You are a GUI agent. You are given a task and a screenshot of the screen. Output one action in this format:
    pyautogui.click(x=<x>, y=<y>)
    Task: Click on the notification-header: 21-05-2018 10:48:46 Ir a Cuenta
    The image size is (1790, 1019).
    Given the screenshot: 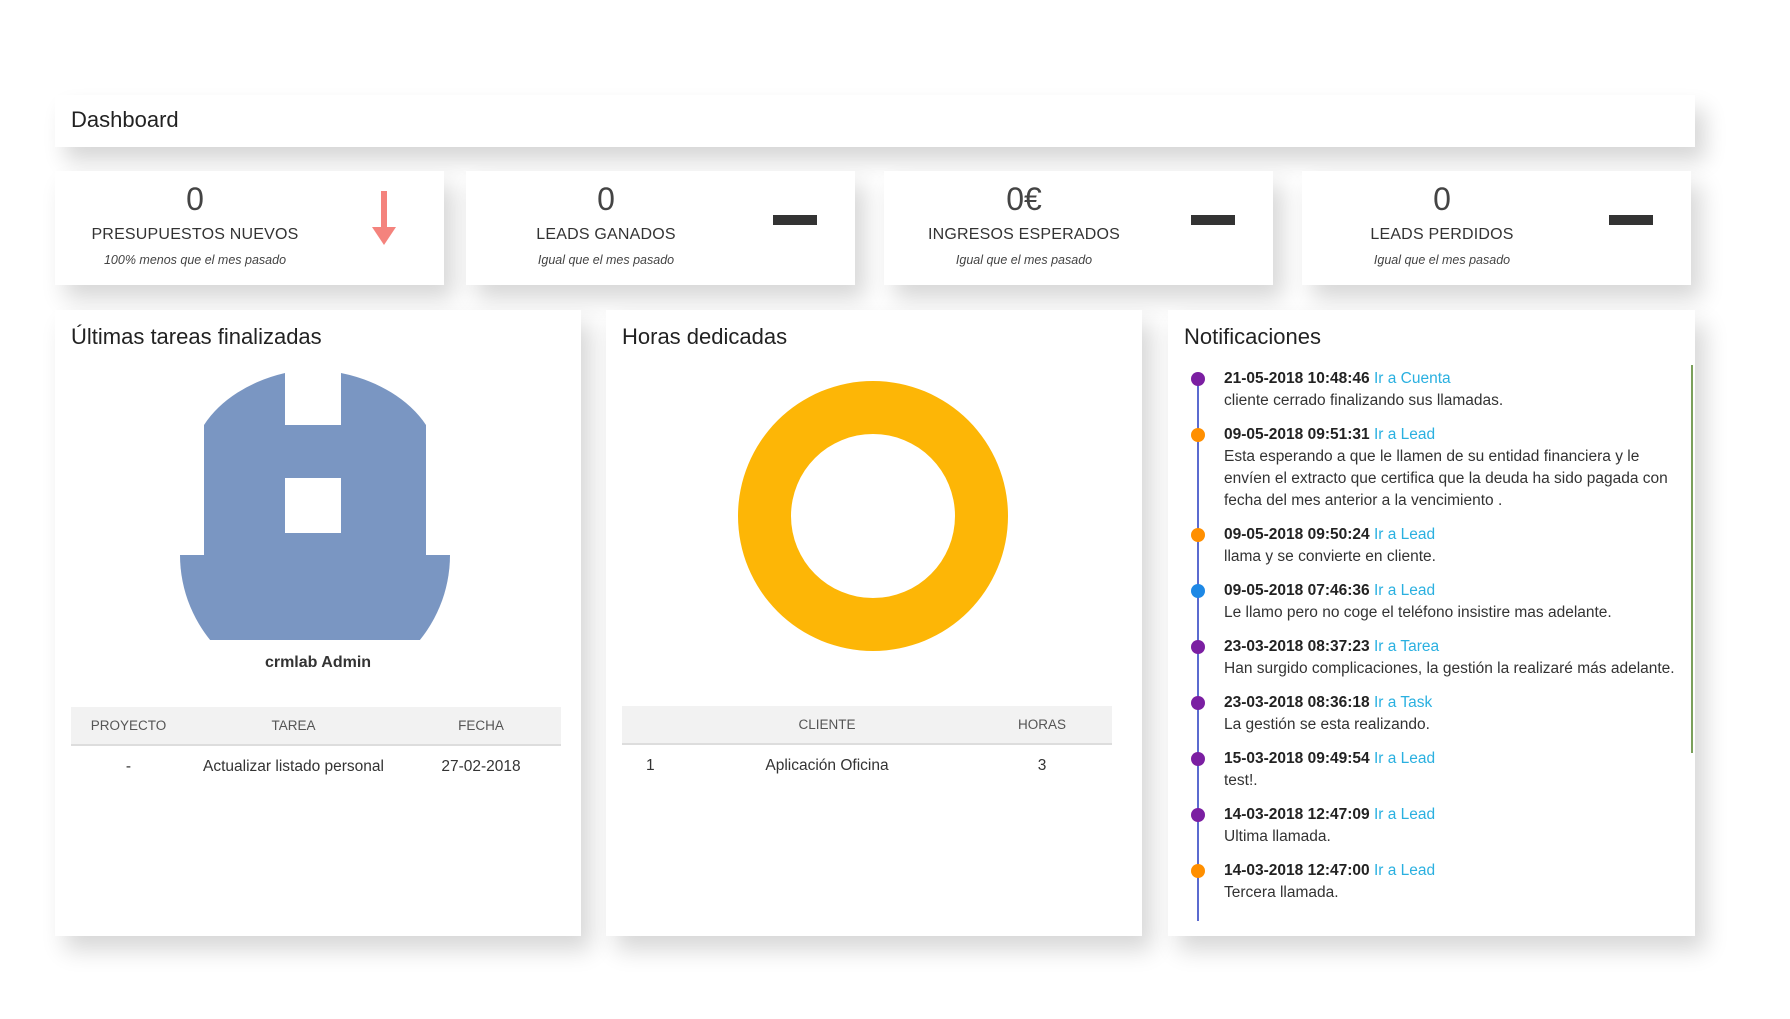 What is the action you would take?
    pyautogui.click(x=1454, y=379)
    